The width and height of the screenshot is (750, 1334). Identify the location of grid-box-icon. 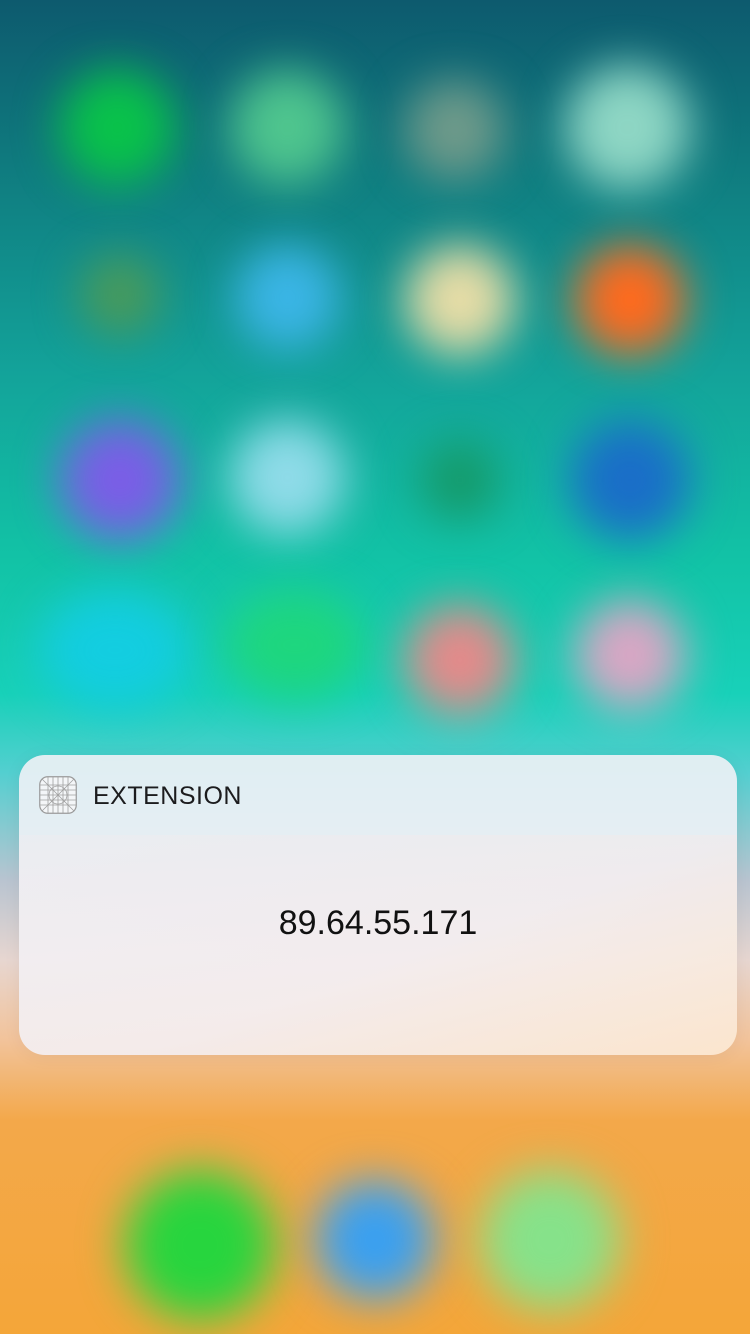
(58, 795).